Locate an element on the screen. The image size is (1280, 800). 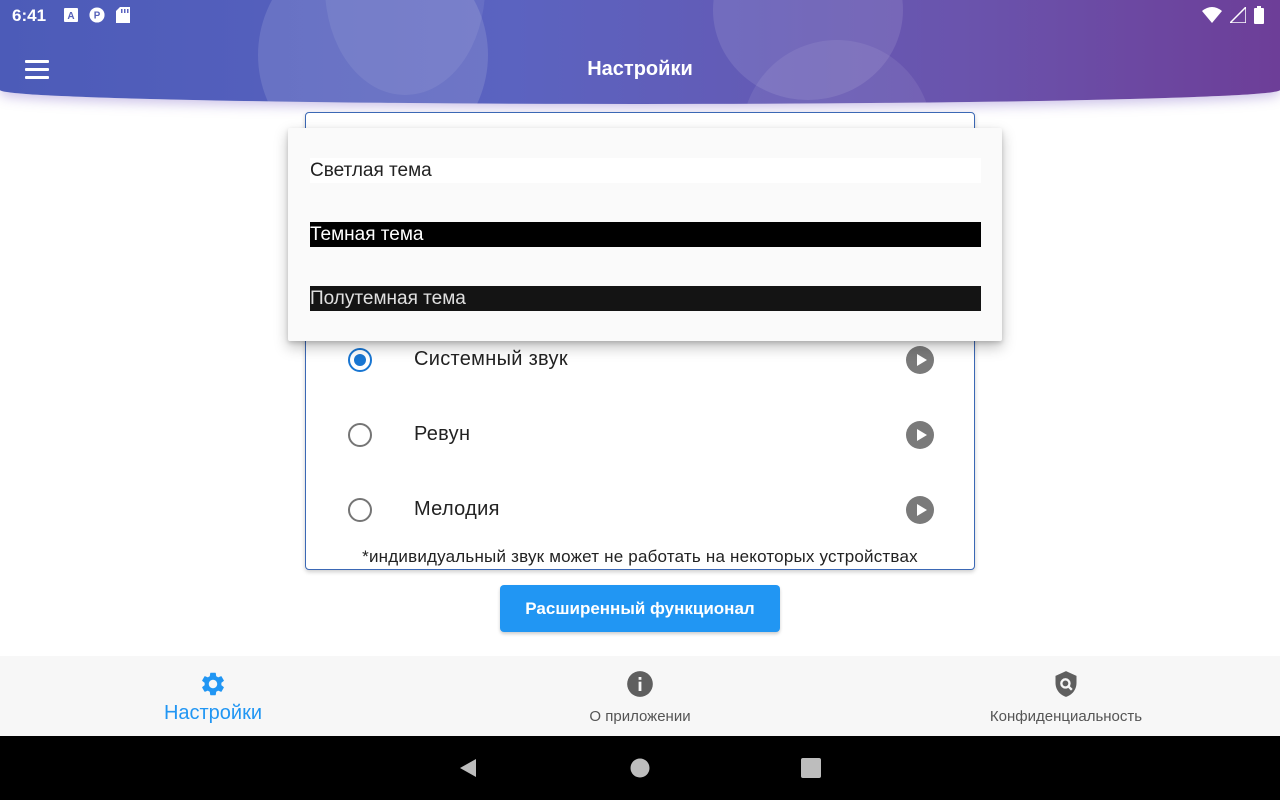
recents-icon is located at coordinates (811, 768).